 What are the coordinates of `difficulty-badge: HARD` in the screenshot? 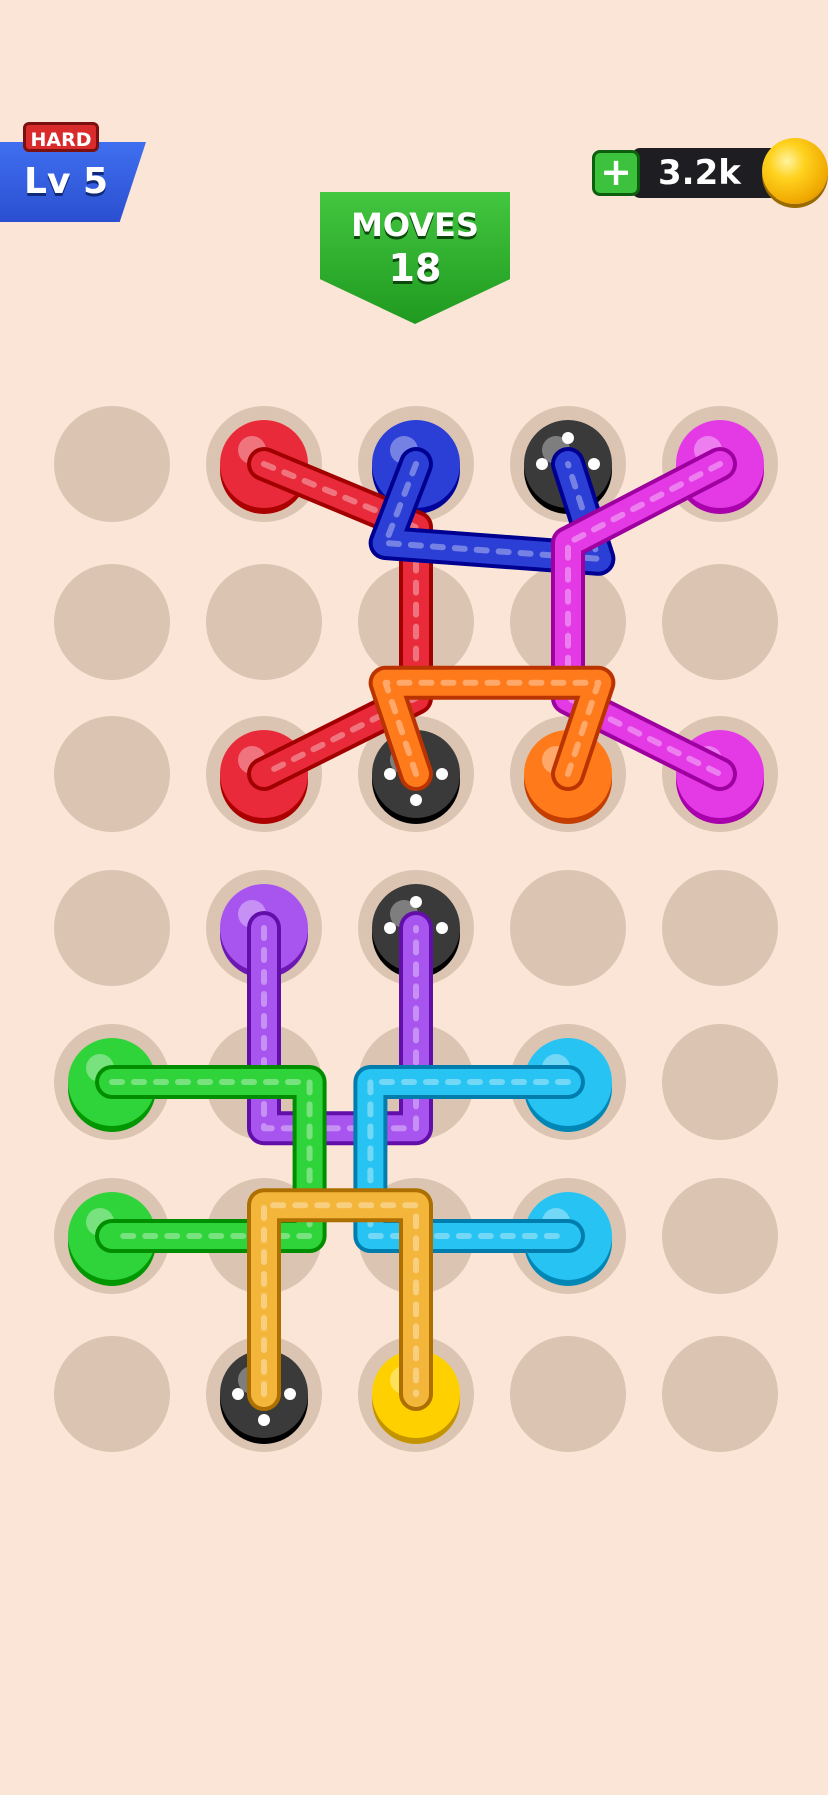 It's located at (61, 137).